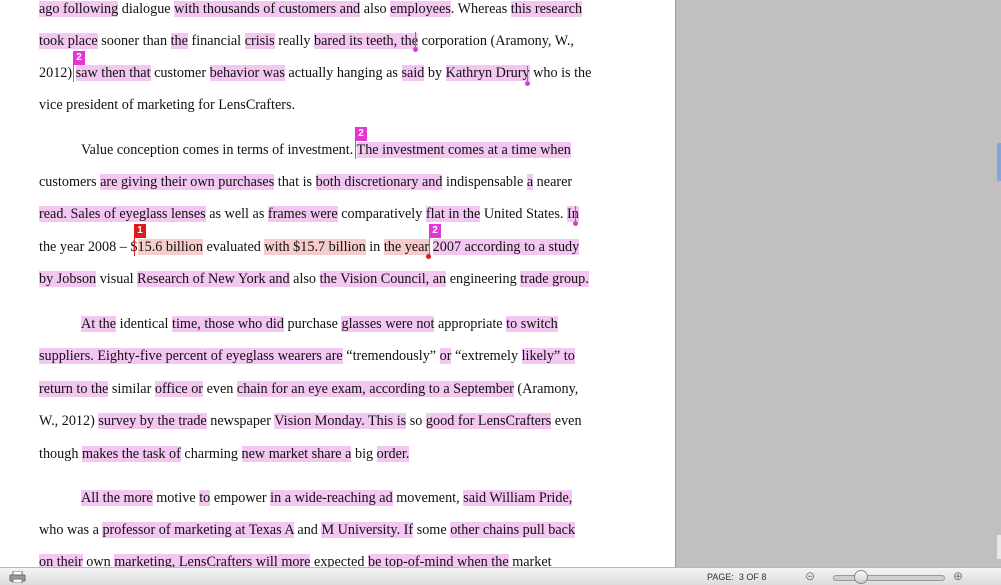 Image resolution: width=1001 pixels, height=585 pixels. I want to click on highlighted-text: flat in the, so click(453, 214).